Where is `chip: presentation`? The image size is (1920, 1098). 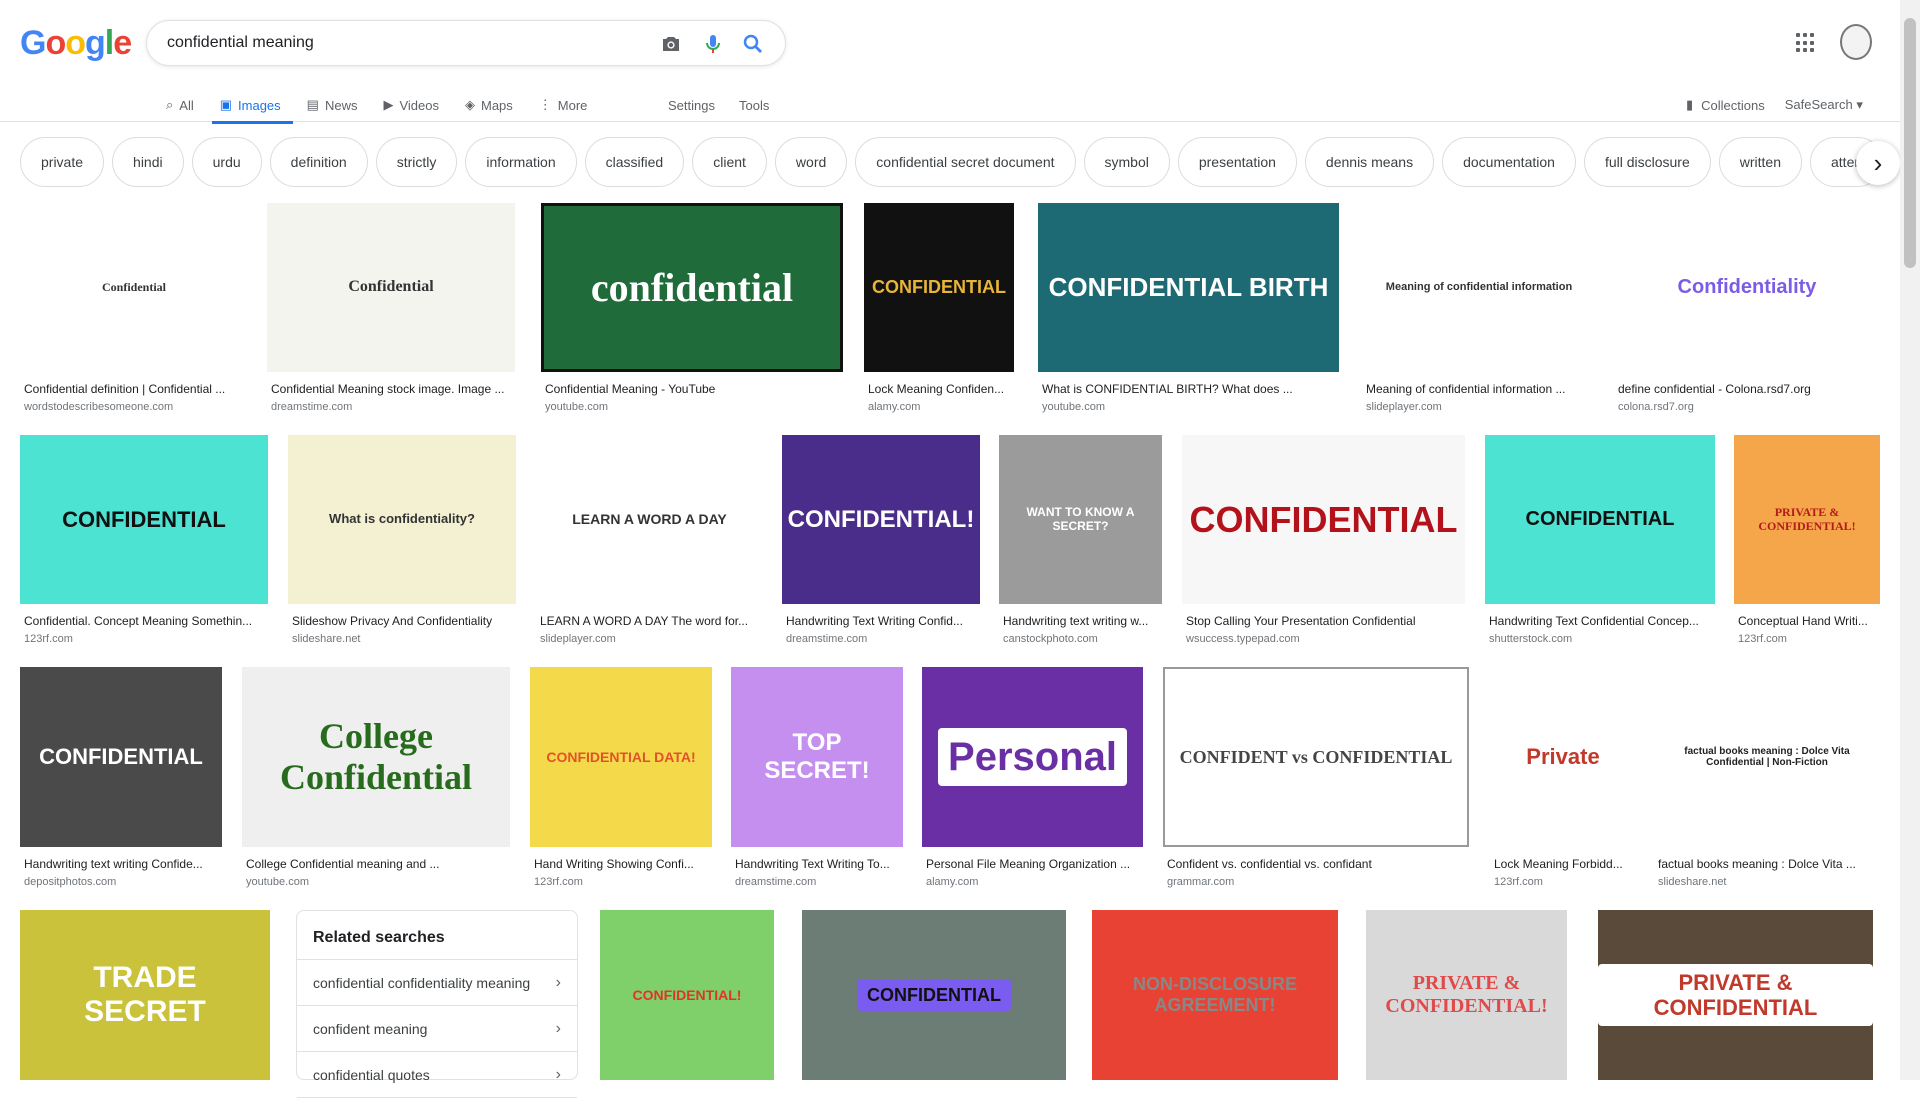
chip: presentation is located at coordinates (1237, 162).